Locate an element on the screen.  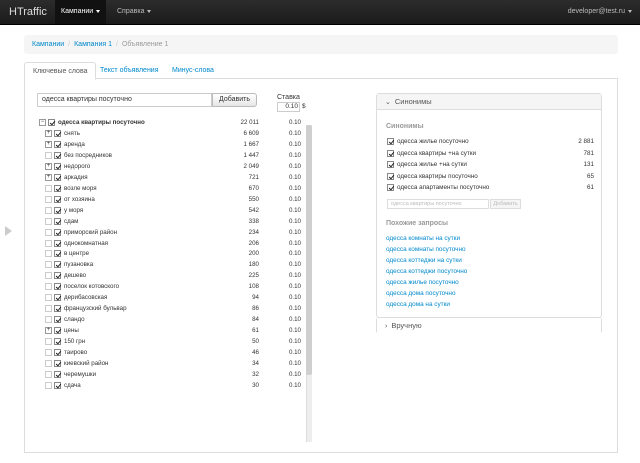
breadcrumb-campaigns: Кампании is located at coordinates (48, 44).